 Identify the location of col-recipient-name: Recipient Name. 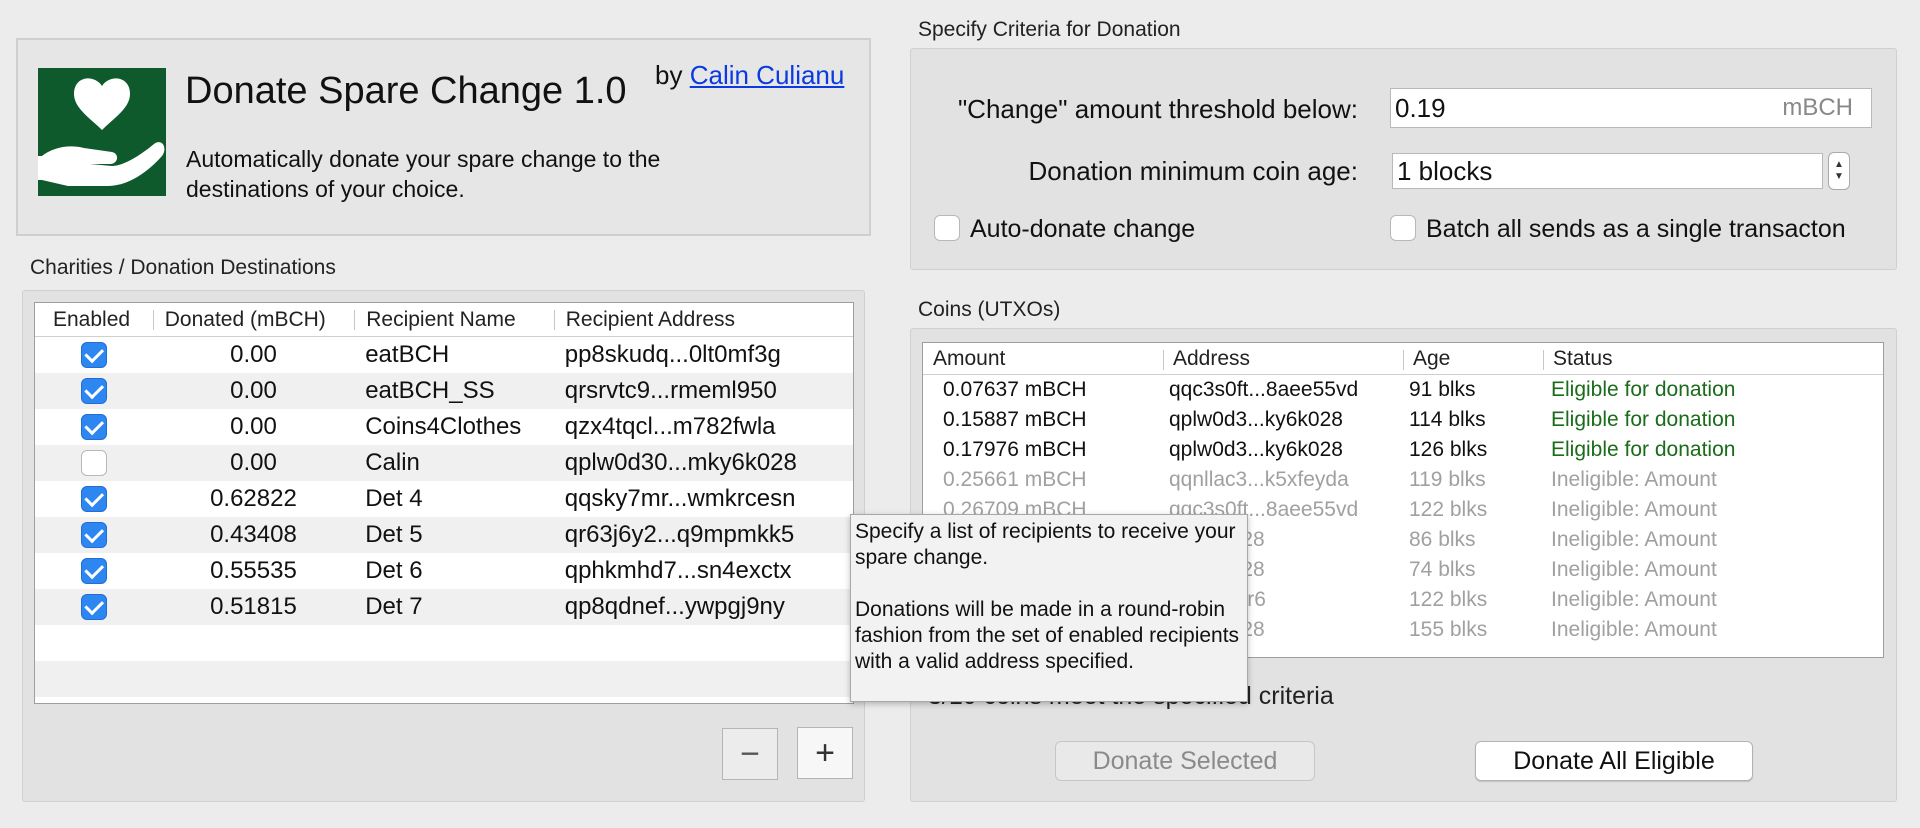
(454, 319).